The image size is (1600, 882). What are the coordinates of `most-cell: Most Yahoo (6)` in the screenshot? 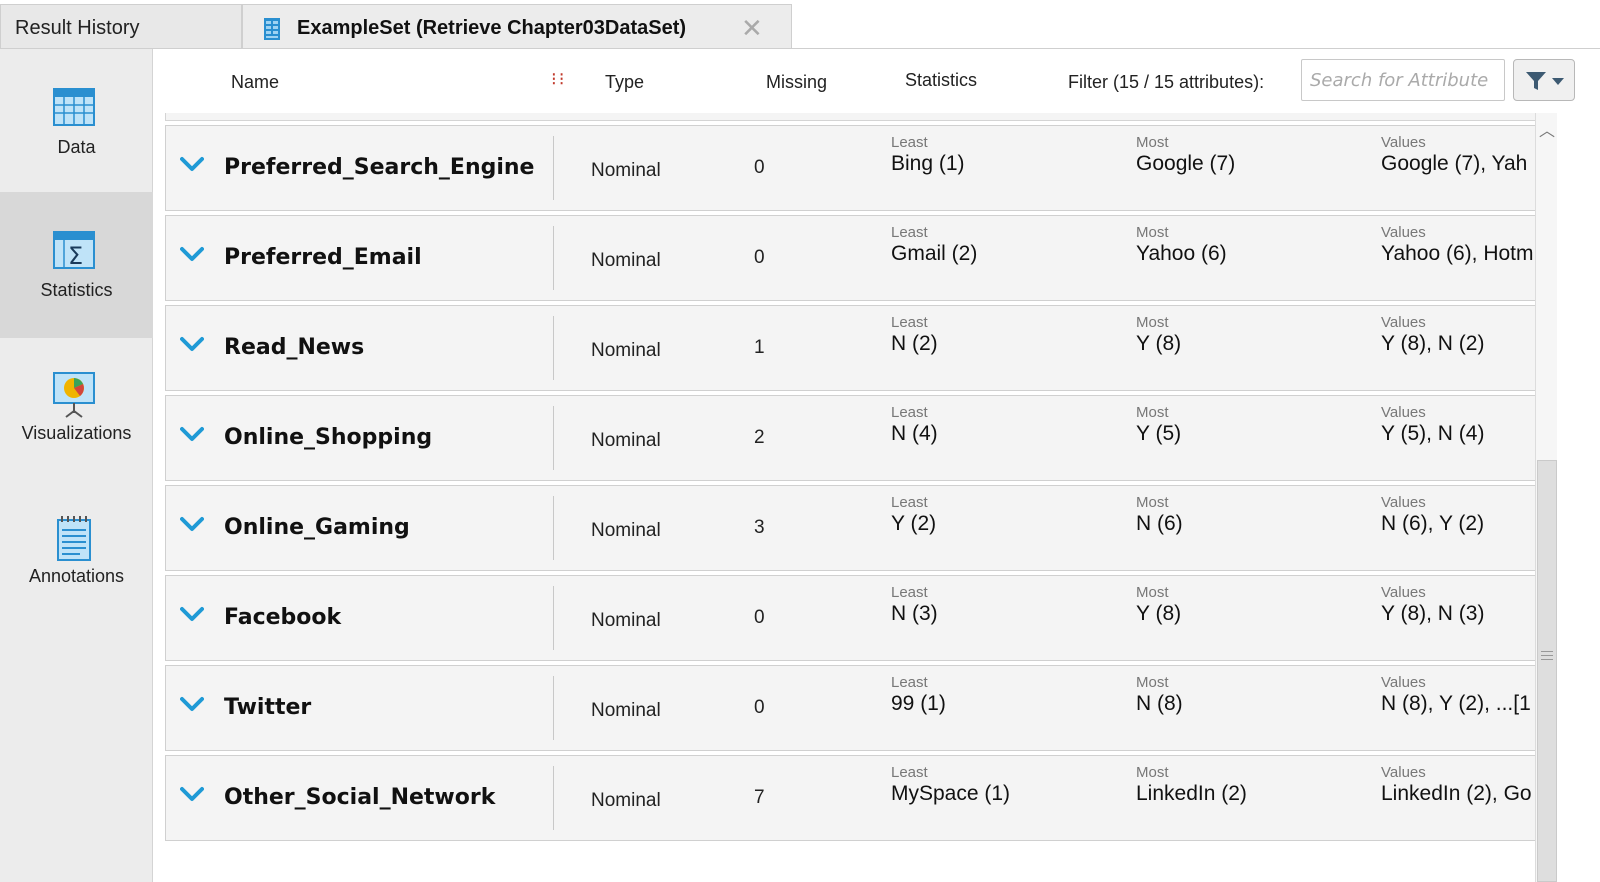 It's located at (1181, 245).